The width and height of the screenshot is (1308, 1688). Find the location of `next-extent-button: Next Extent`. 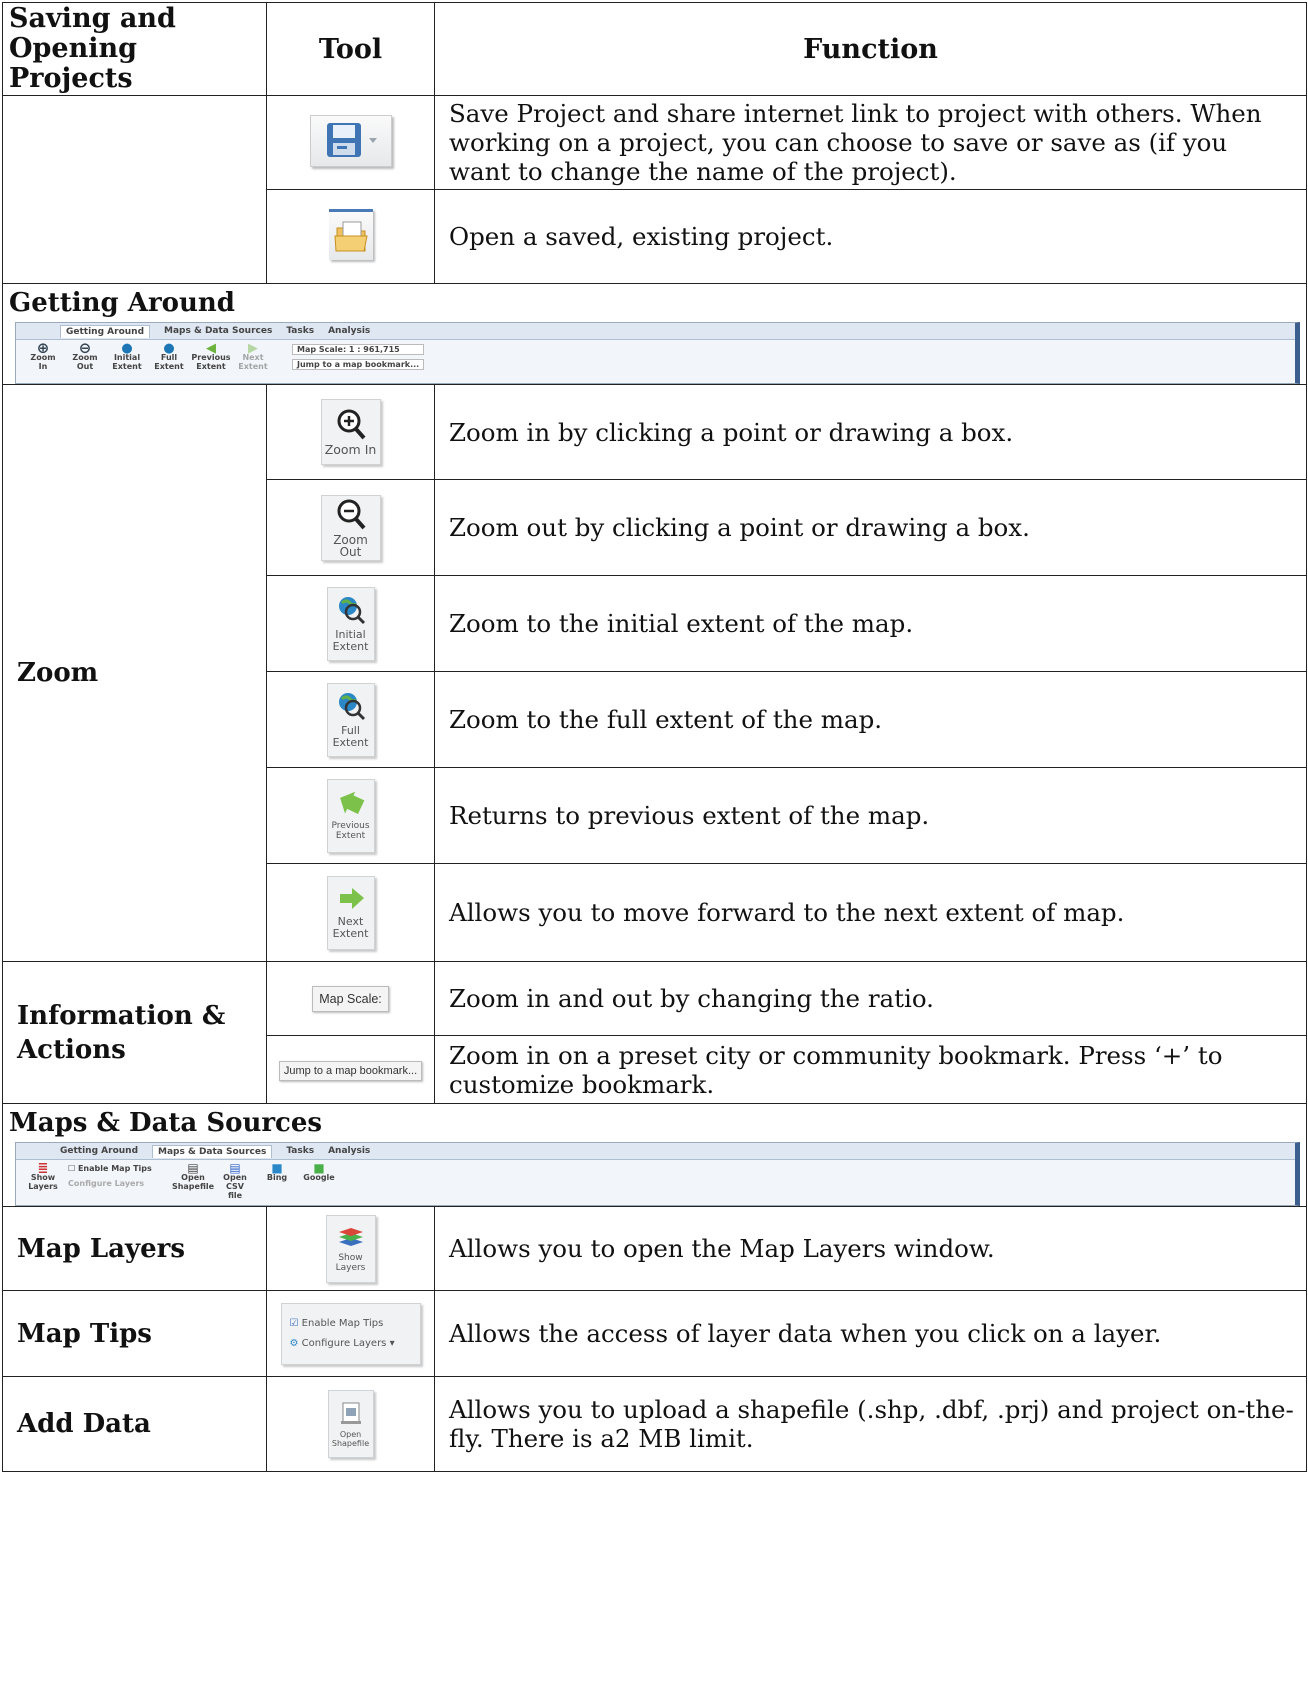

next-extent-button: Next Extent is located at coordinates (350, 912).